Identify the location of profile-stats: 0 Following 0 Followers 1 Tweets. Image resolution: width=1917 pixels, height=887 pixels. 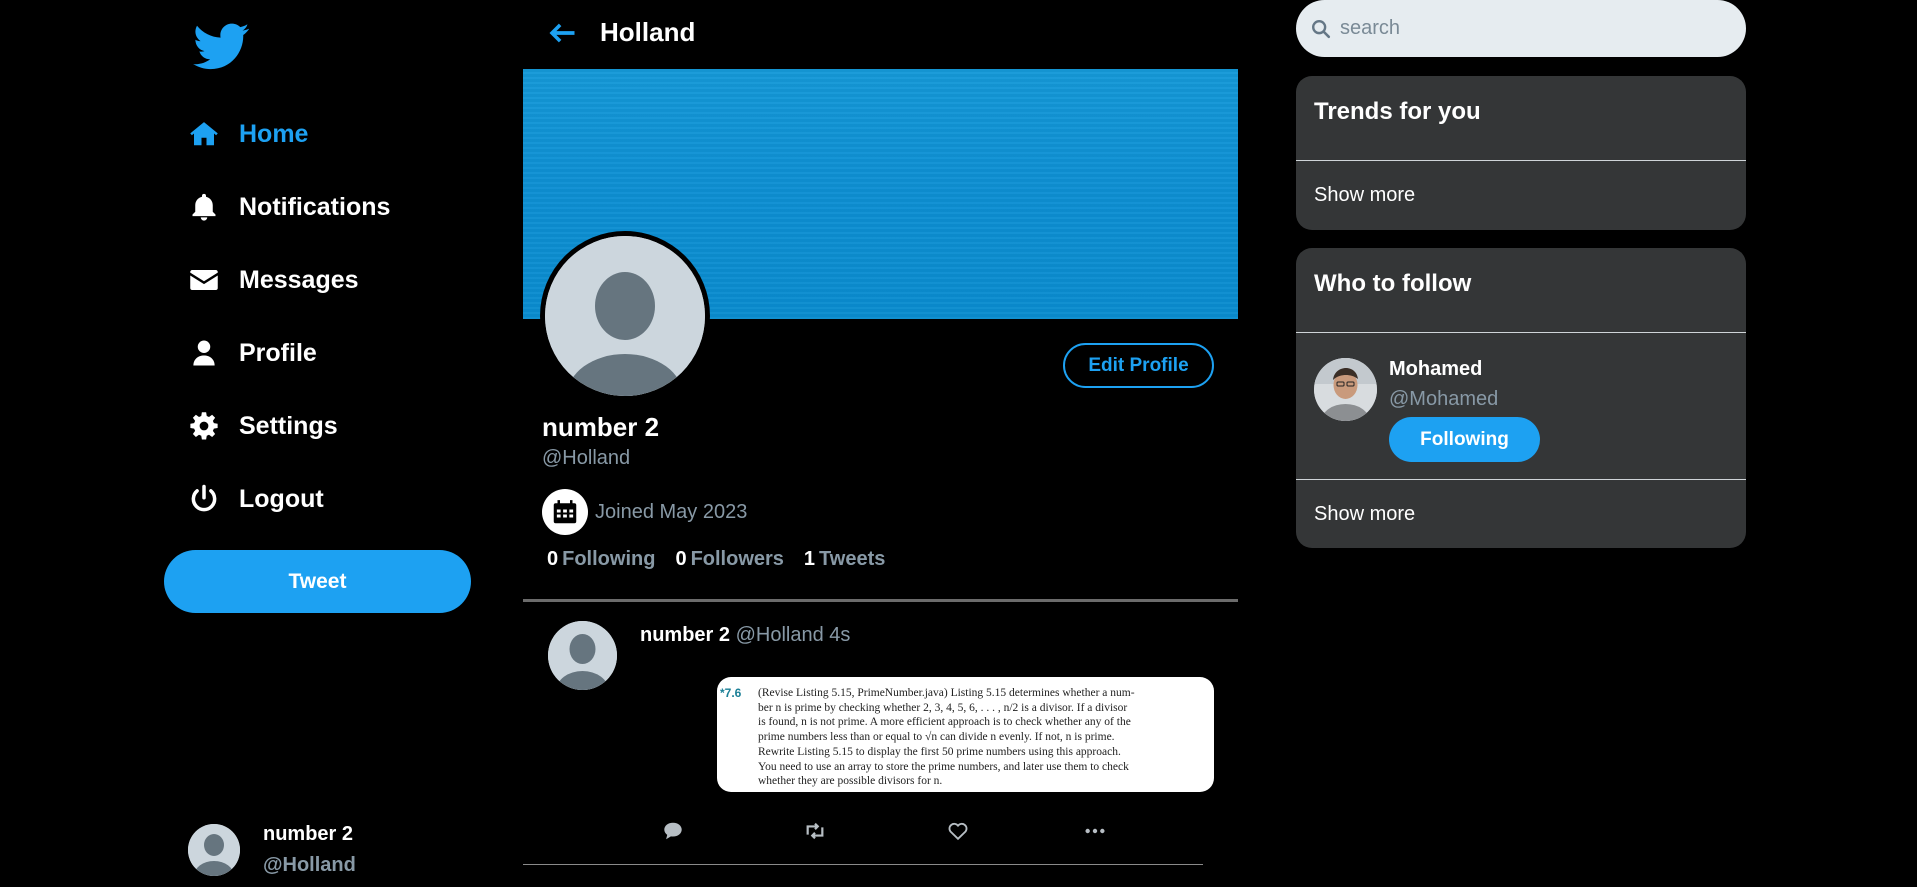
(726, 559).